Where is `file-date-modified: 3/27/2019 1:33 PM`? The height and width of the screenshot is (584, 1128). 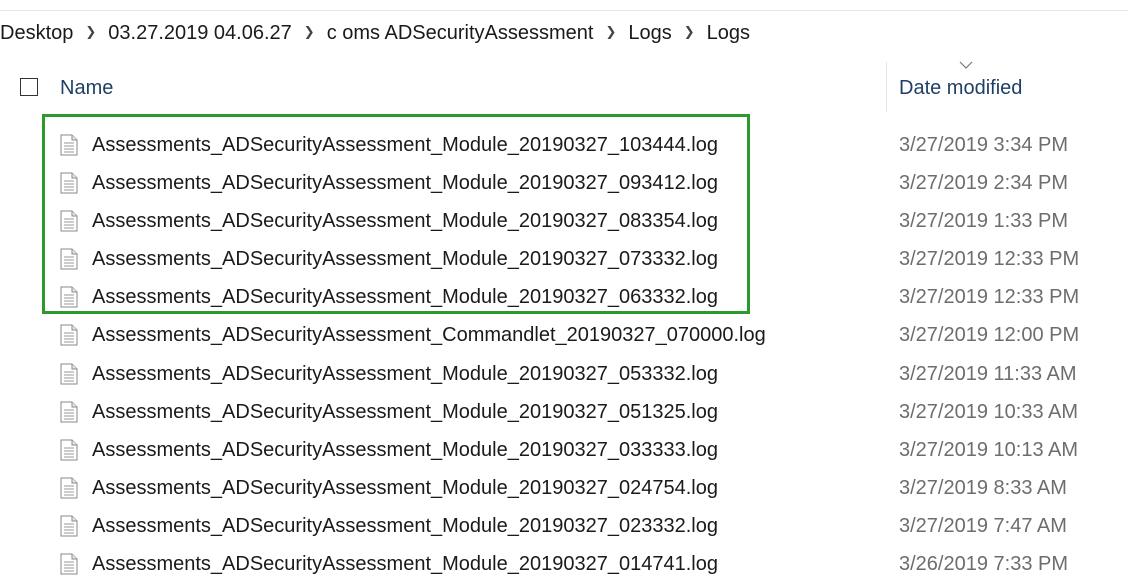 file-date-modified: 3/27/2019 1:33 PM is located at coordinates (984, 221).